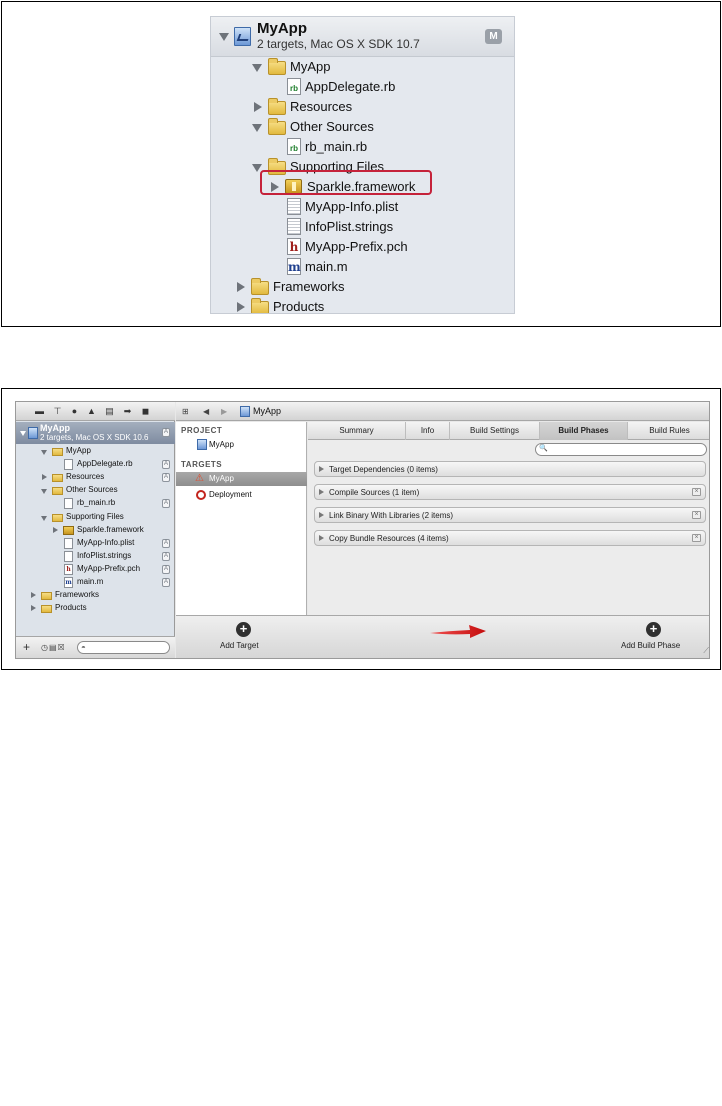  What do you see at coordinates (57, 411) in the screenshot?
I see `hierarchy-icon: ⊤` at bounding box center [57, 411].